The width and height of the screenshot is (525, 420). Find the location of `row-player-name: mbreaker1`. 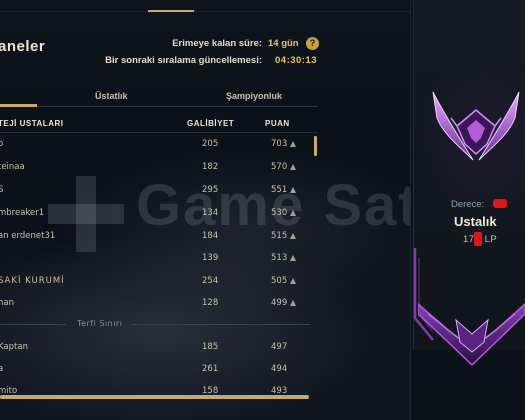

row-player-name: mbreaker1 is located at coordinates (22, 213).